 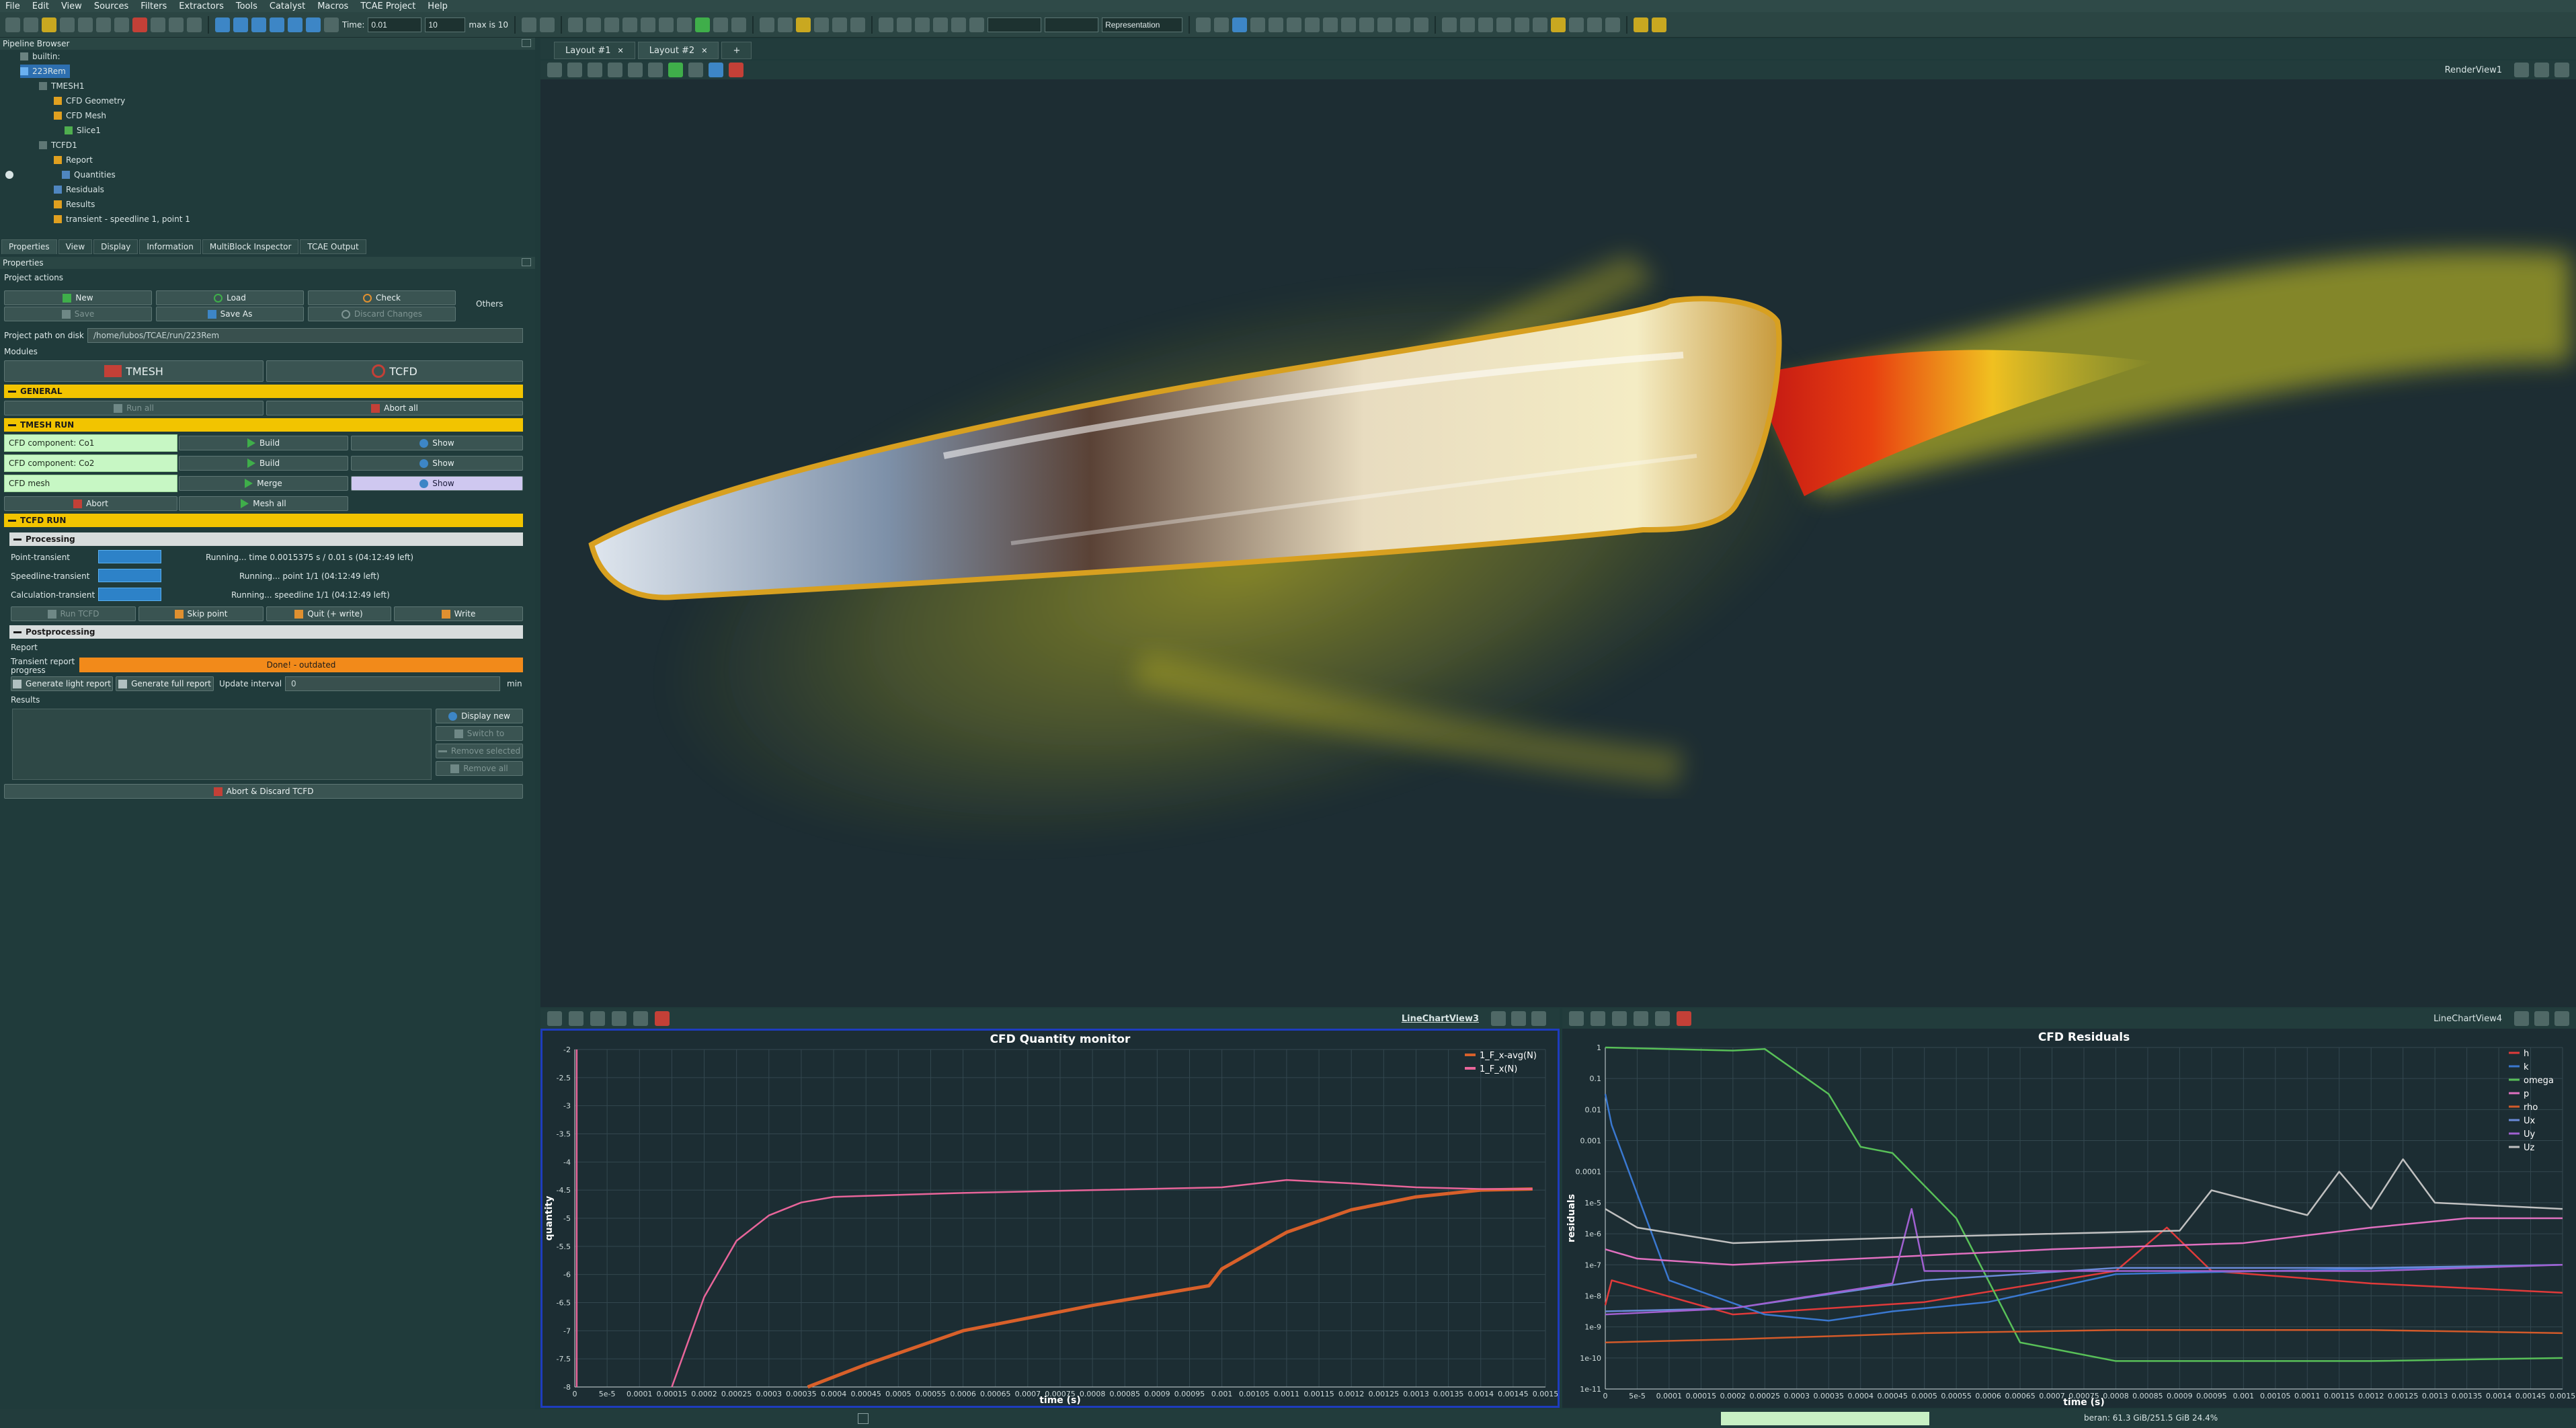 What do you see at coordinates (313, 25) in the screenshot?
I see `last-frame-icon` at bounding box center [313, 25].